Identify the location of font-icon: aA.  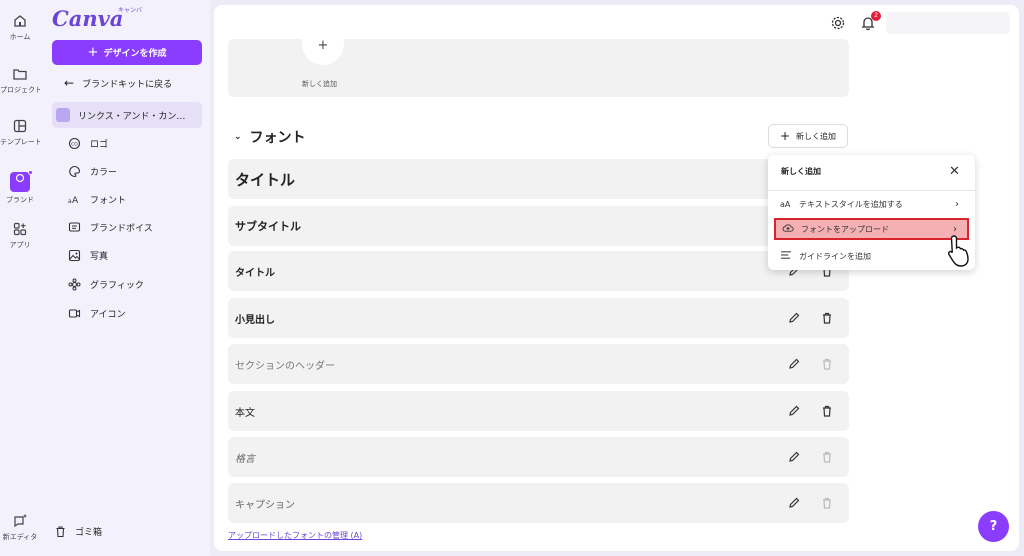
(74, 199).